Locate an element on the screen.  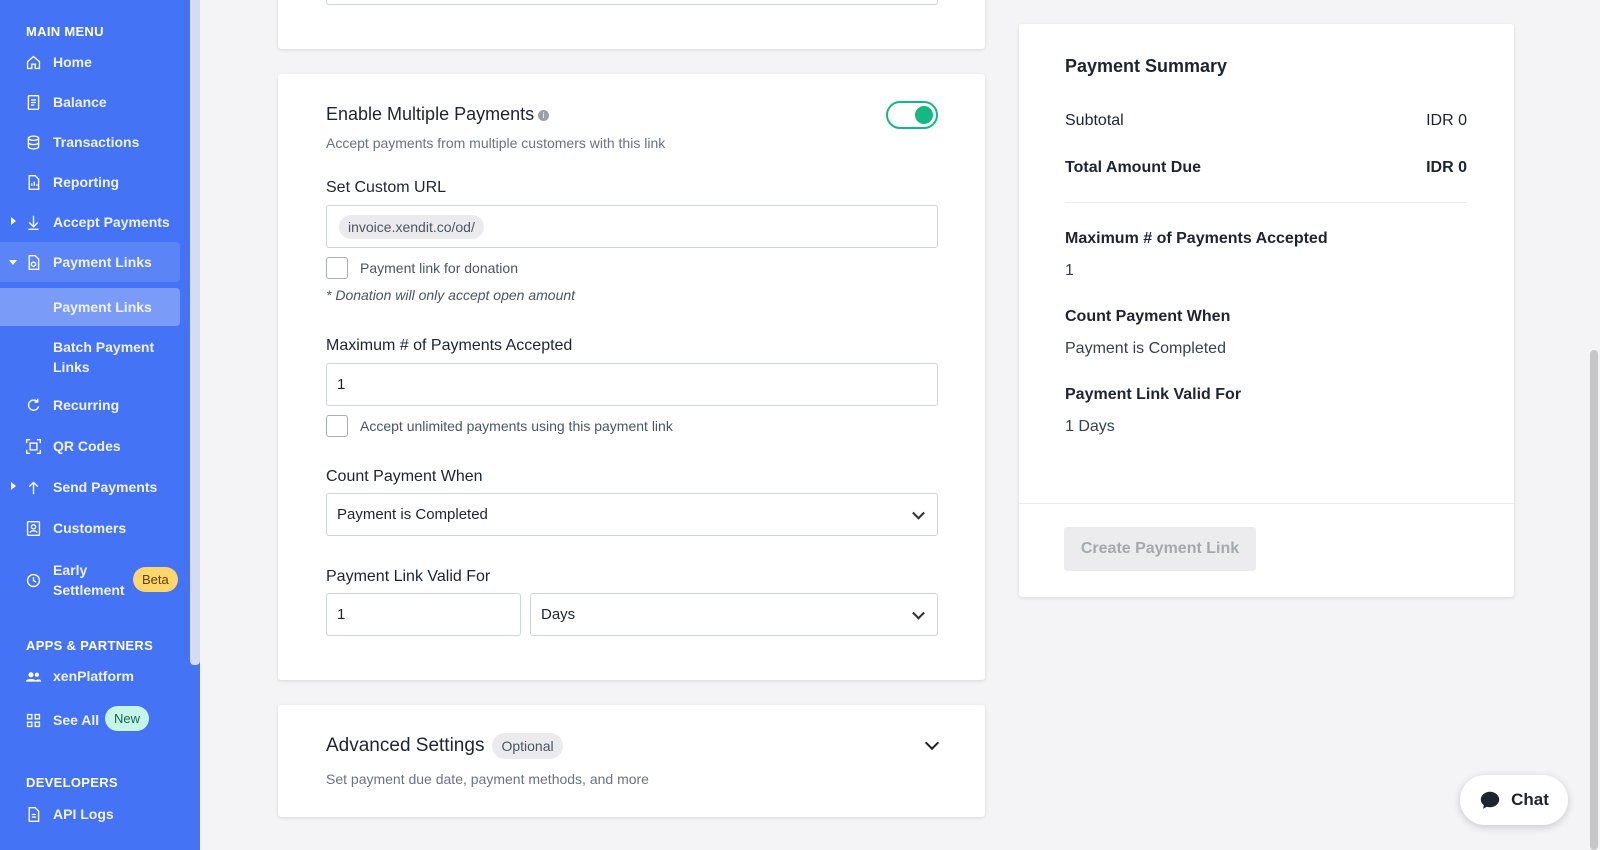
send-payments-icon is located at coordinates (33, 487).